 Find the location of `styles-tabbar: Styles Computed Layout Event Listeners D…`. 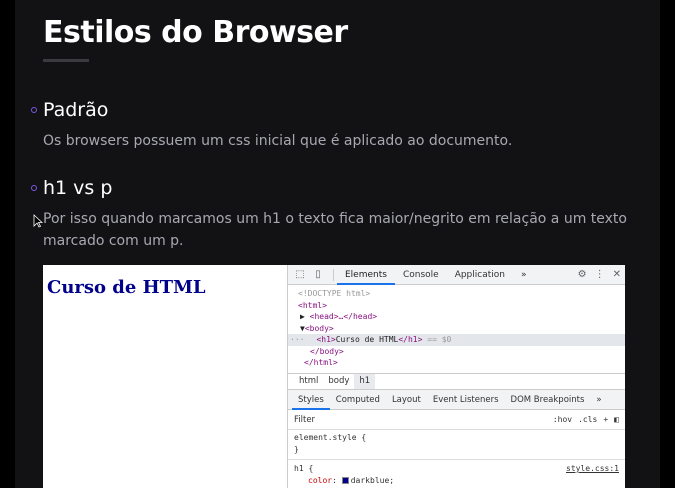

styles-tabbar: Styles Computed Layout Event Listeners D… is located at coordinates (456, 400).